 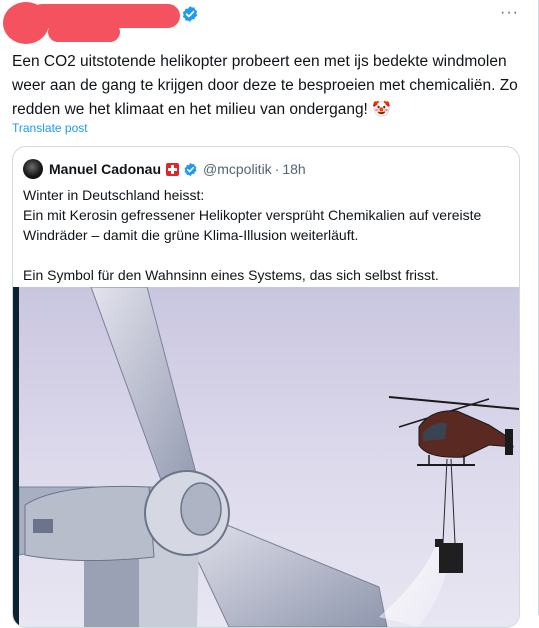 I want to click on quote-timestamp: 18h, so click(x=293, y=169).